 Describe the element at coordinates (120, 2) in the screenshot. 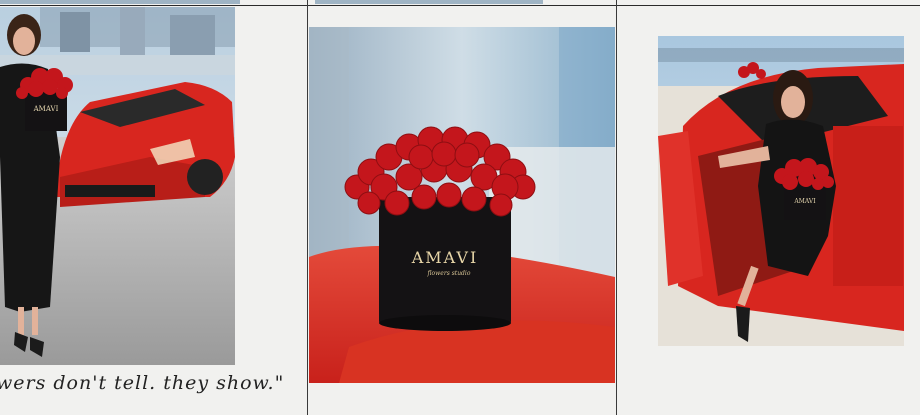

I see `top-photo-strip-left` at that location.